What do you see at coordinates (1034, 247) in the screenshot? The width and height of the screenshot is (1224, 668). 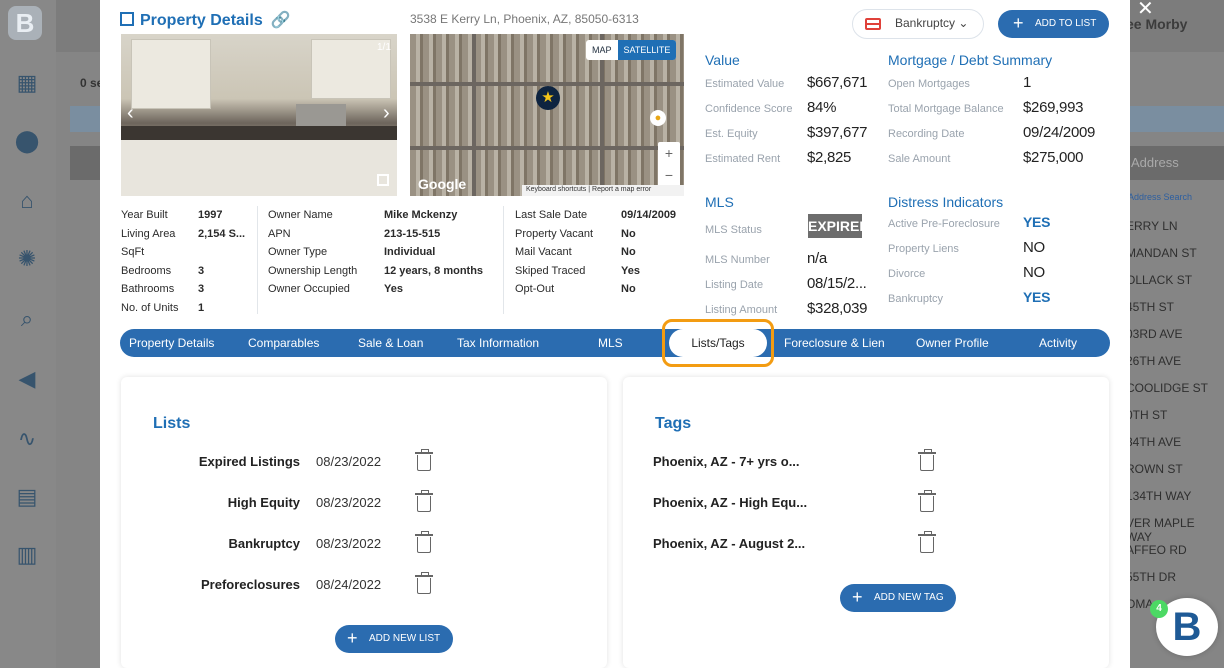 I see `kv-value: NO` at bounding box center [1034, 247].